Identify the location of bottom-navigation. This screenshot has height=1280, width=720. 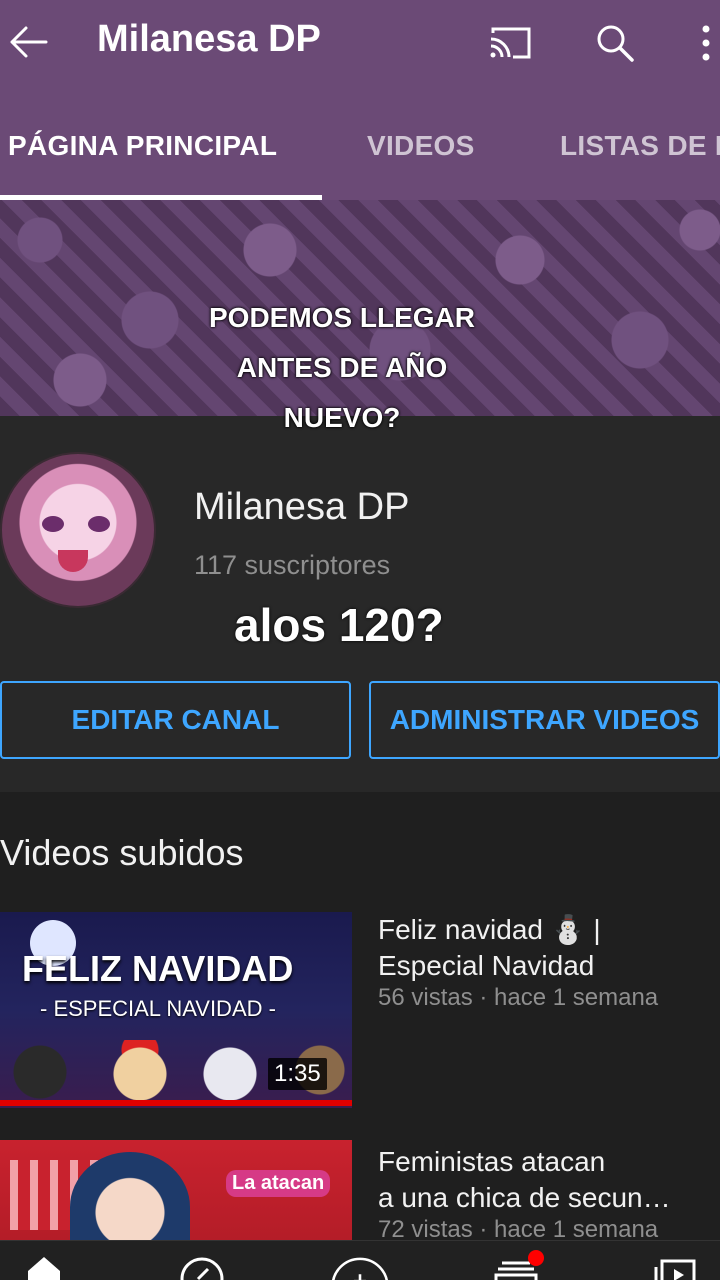
(360, 1260).